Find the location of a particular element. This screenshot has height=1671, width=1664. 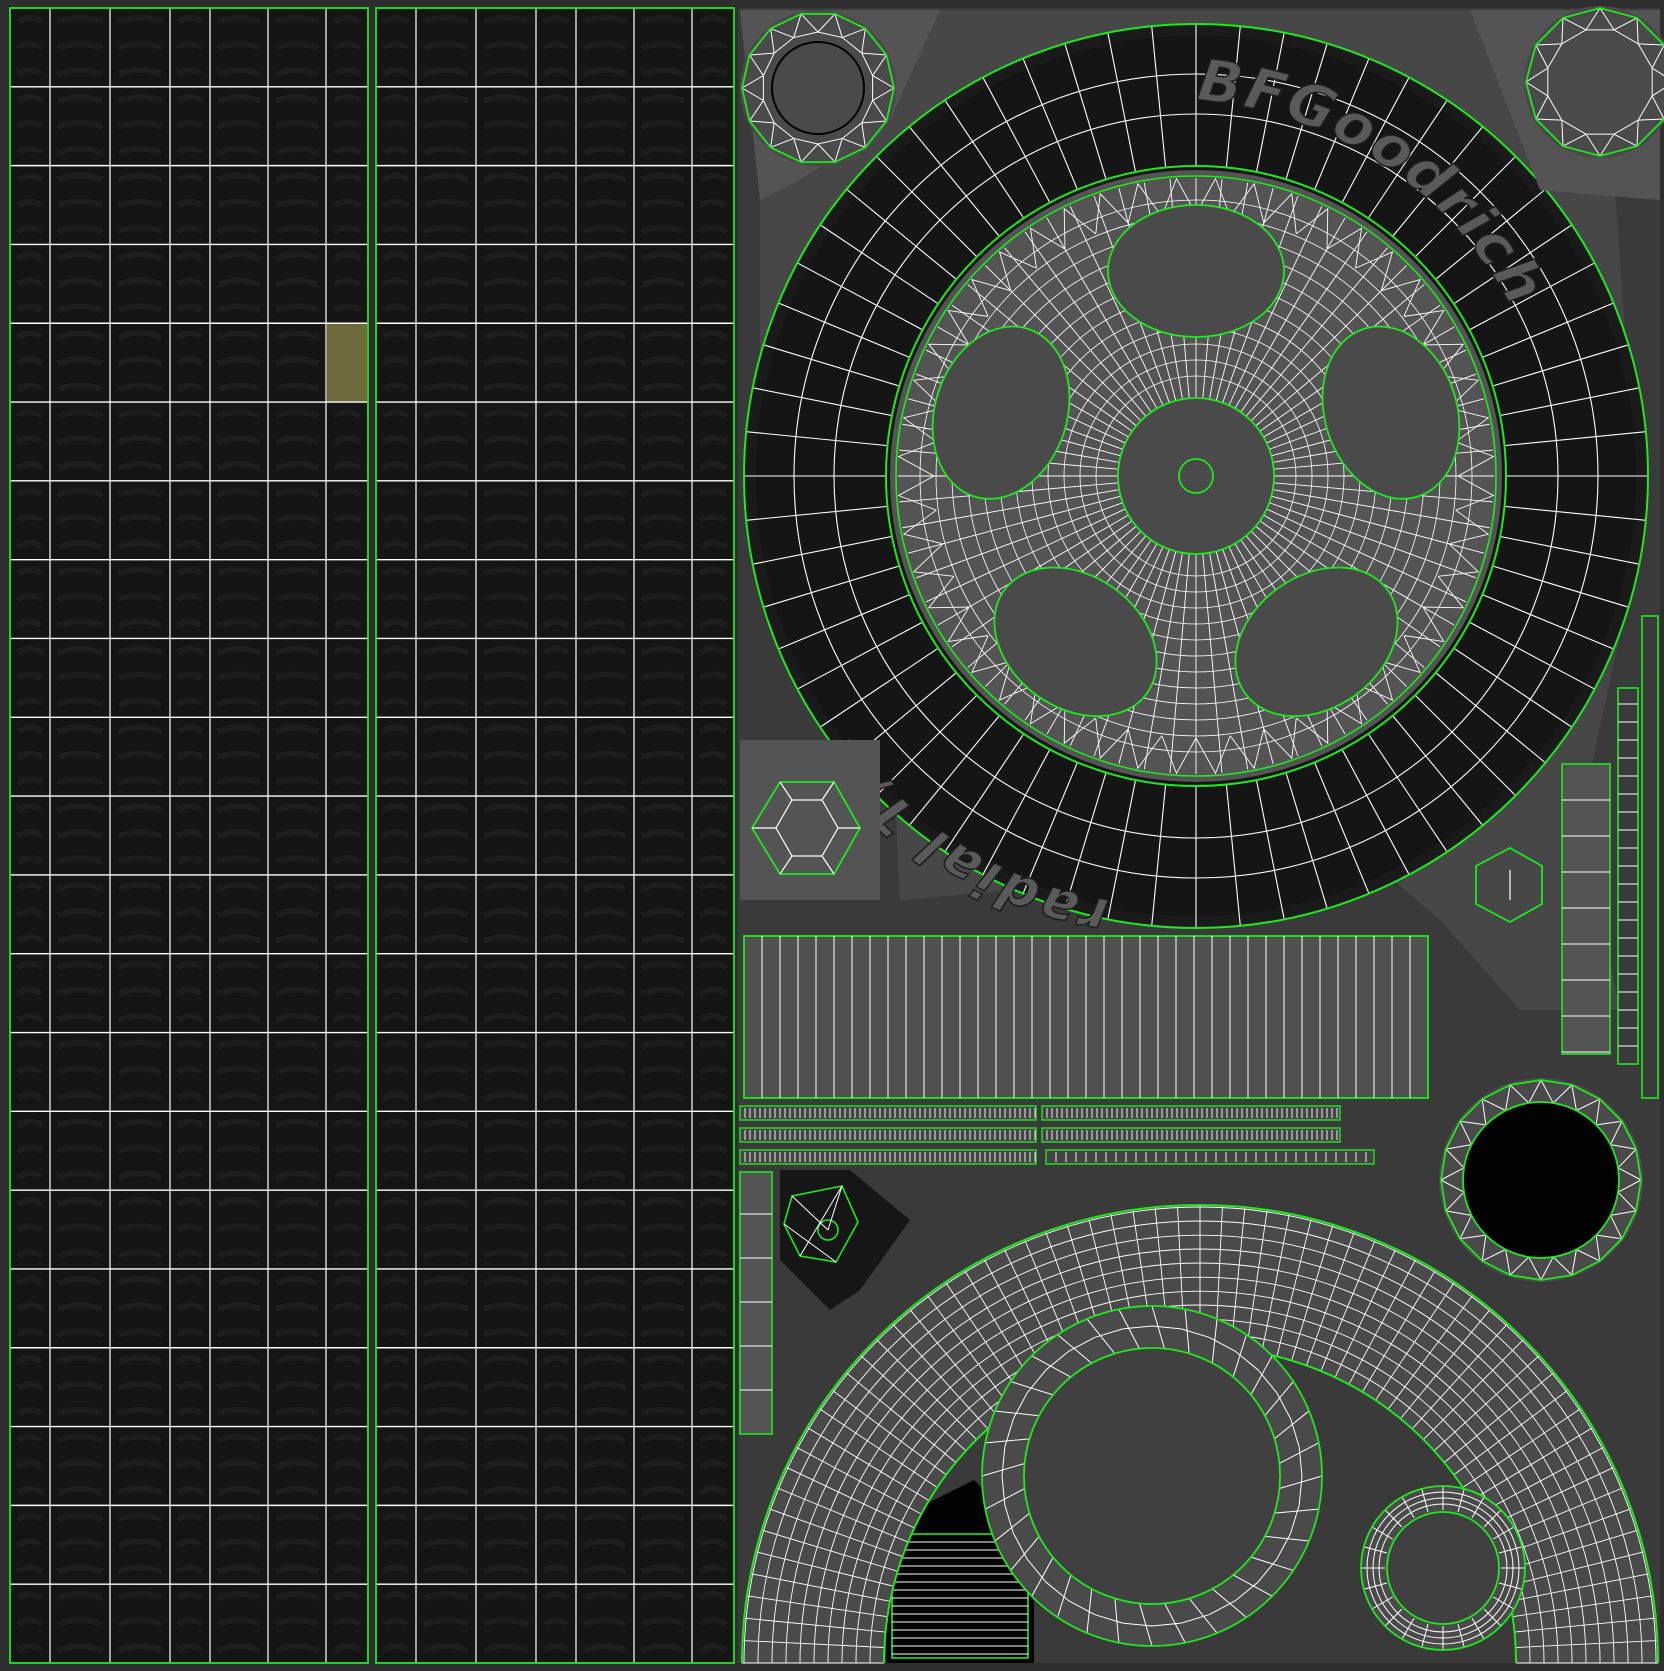

bead-strips is located at coordinates (1084, 1050).